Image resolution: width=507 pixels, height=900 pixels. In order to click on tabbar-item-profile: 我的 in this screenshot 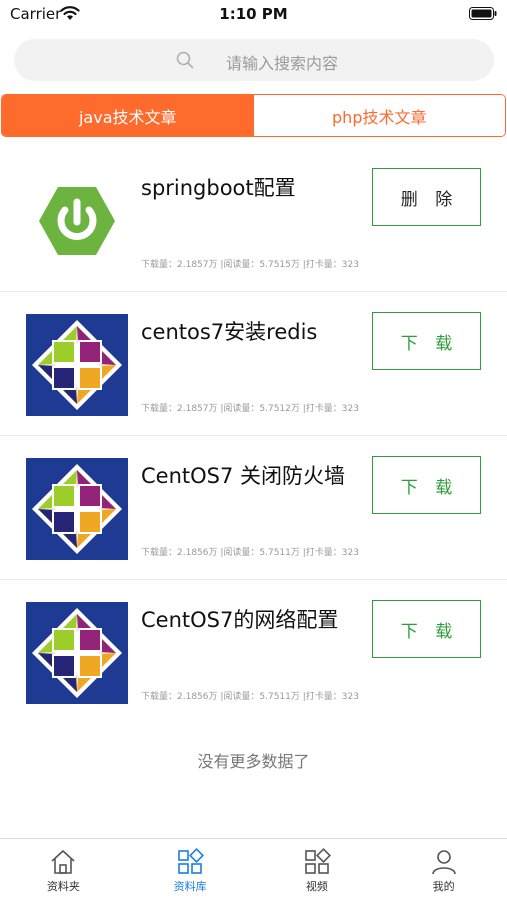, I will do `click(443, 869)`.